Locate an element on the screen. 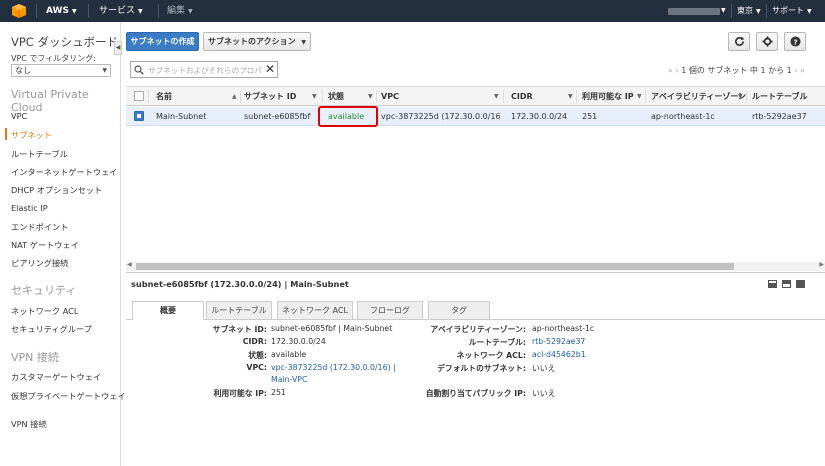 This screenshot has height=466, width=825. column-header-name: 名前 is located at coordinates (164, 96).